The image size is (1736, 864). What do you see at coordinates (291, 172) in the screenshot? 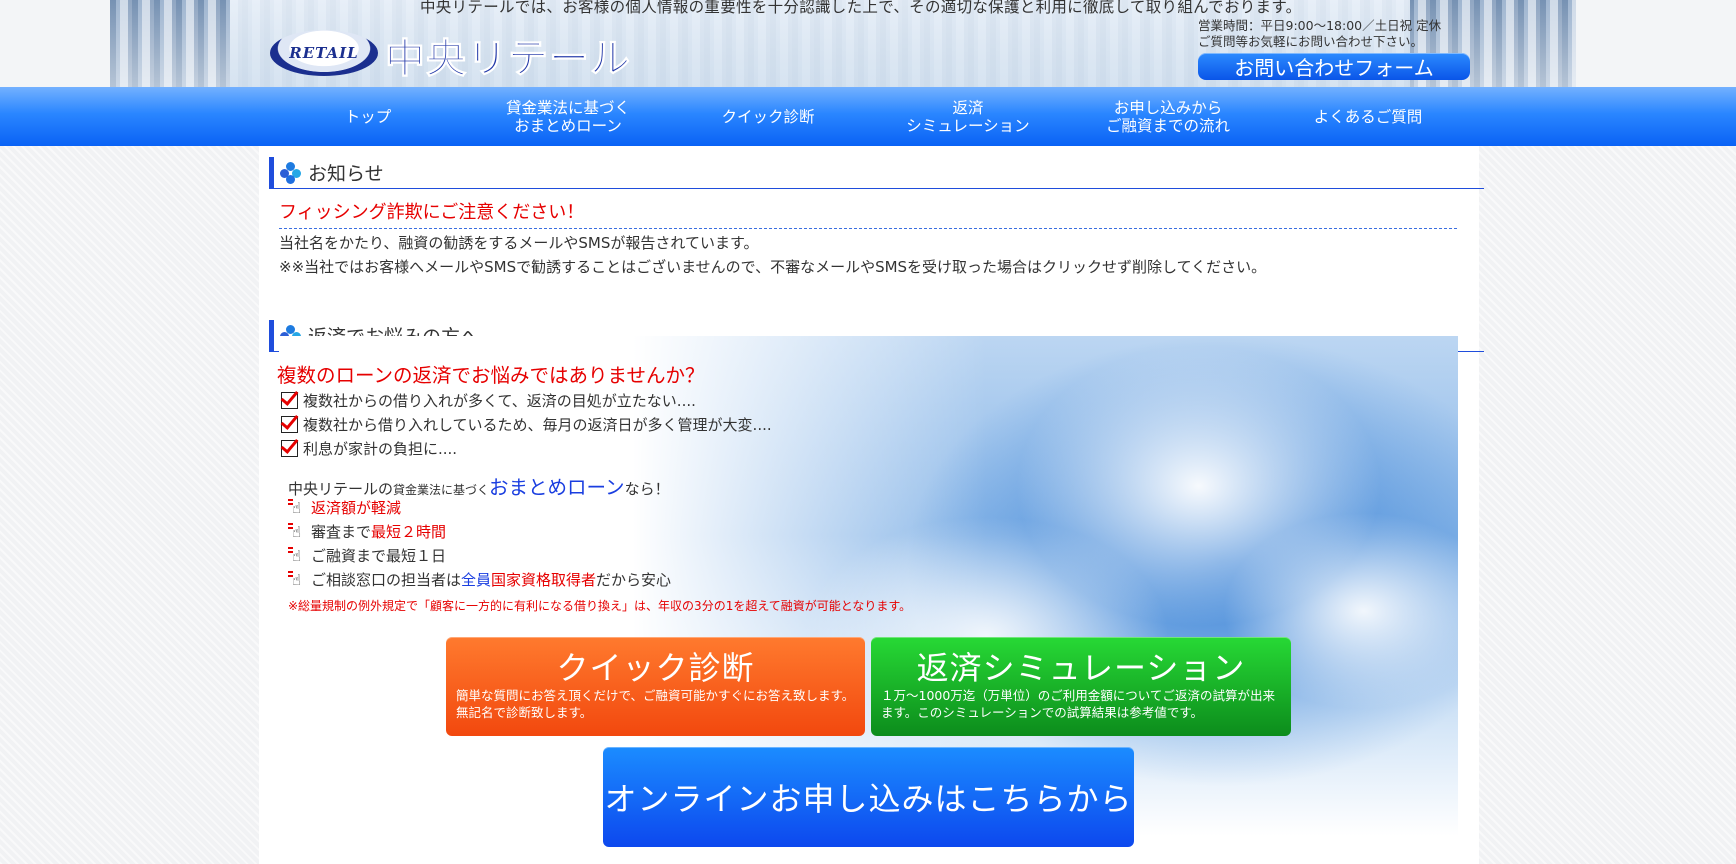
I see `clover-icon` at bounding box center [291, 172].